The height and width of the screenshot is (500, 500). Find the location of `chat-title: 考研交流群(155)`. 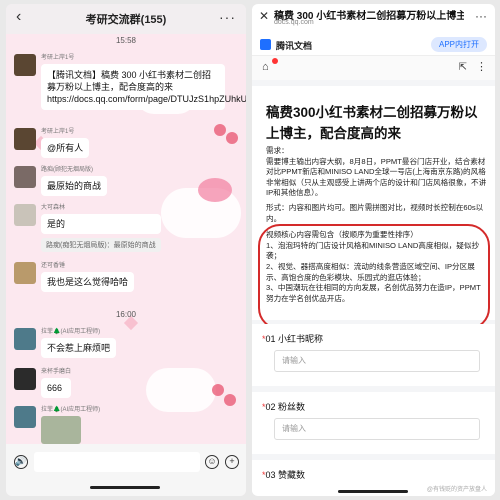

chat-title: 考研交流群(155) is located at coordinates (126, 20).